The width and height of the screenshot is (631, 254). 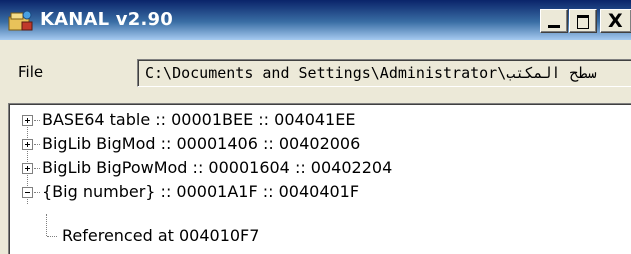 I want to click on tree-item-label: BigLib BigPowMod :: 00001604 :: 00402204, so click(x=217, y=167).